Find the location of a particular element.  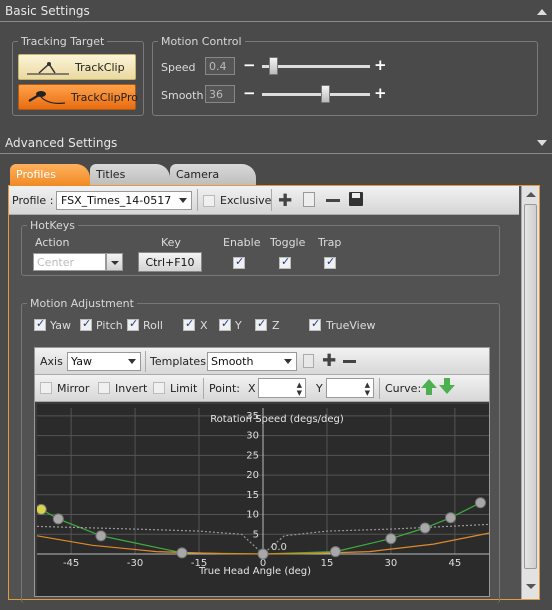

tab-camera: Camera is located at coordinates (213, 175).